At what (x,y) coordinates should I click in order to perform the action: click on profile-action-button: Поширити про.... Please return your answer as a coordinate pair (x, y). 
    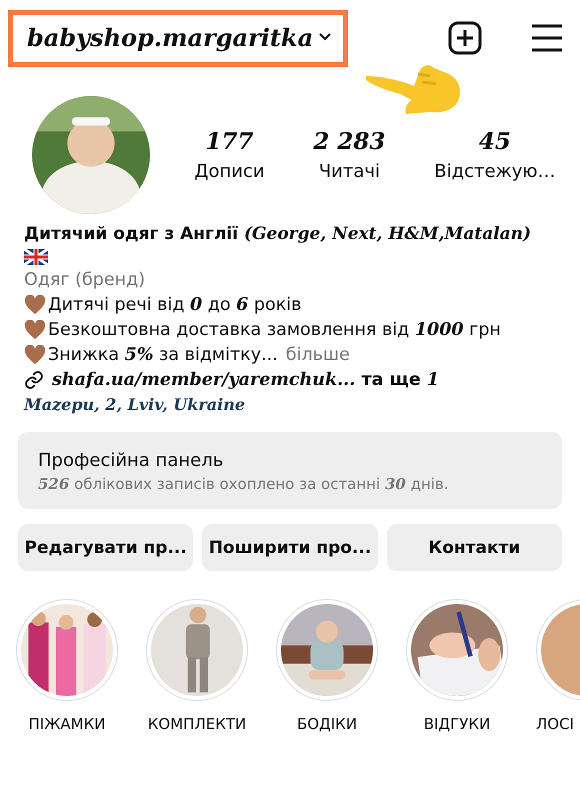
    Looking at the image, I should click on (290, 547).